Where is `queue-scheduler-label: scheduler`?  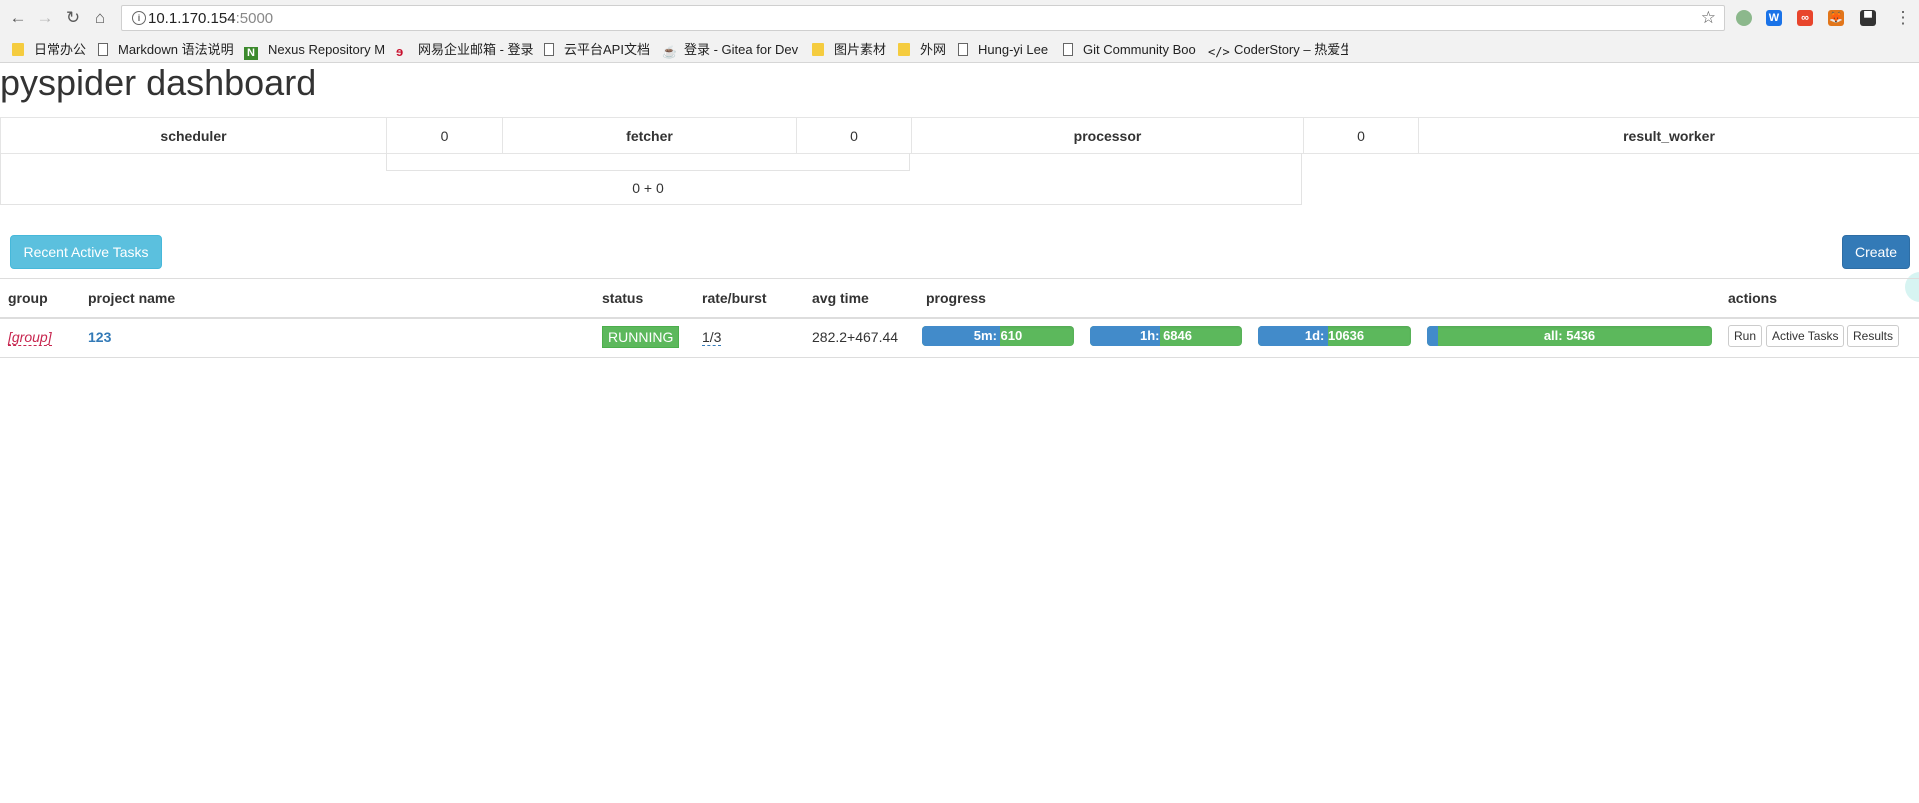
queue-scheduler-label: scheduler is located at coordinates (193, 135).